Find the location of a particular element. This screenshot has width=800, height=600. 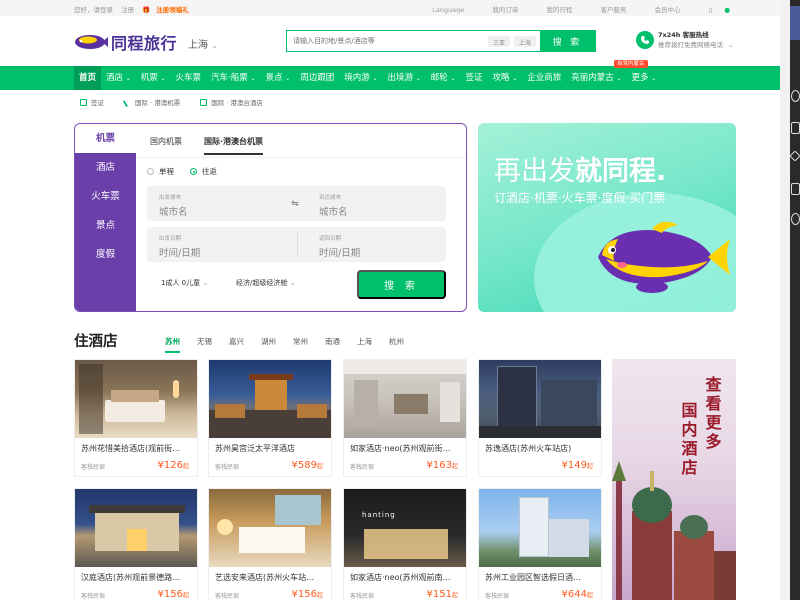

tab-international-flights: 国际·港澳台机票 is located at coordinates (234, 145).